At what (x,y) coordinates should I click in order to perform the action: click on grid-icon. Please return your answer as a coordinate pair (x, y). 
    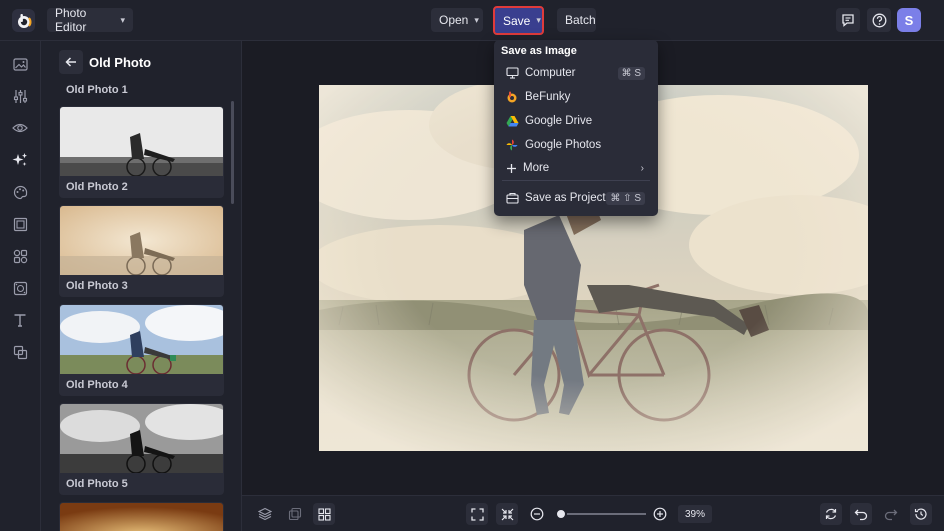
    Looking at the image, I should click on (324, 514).